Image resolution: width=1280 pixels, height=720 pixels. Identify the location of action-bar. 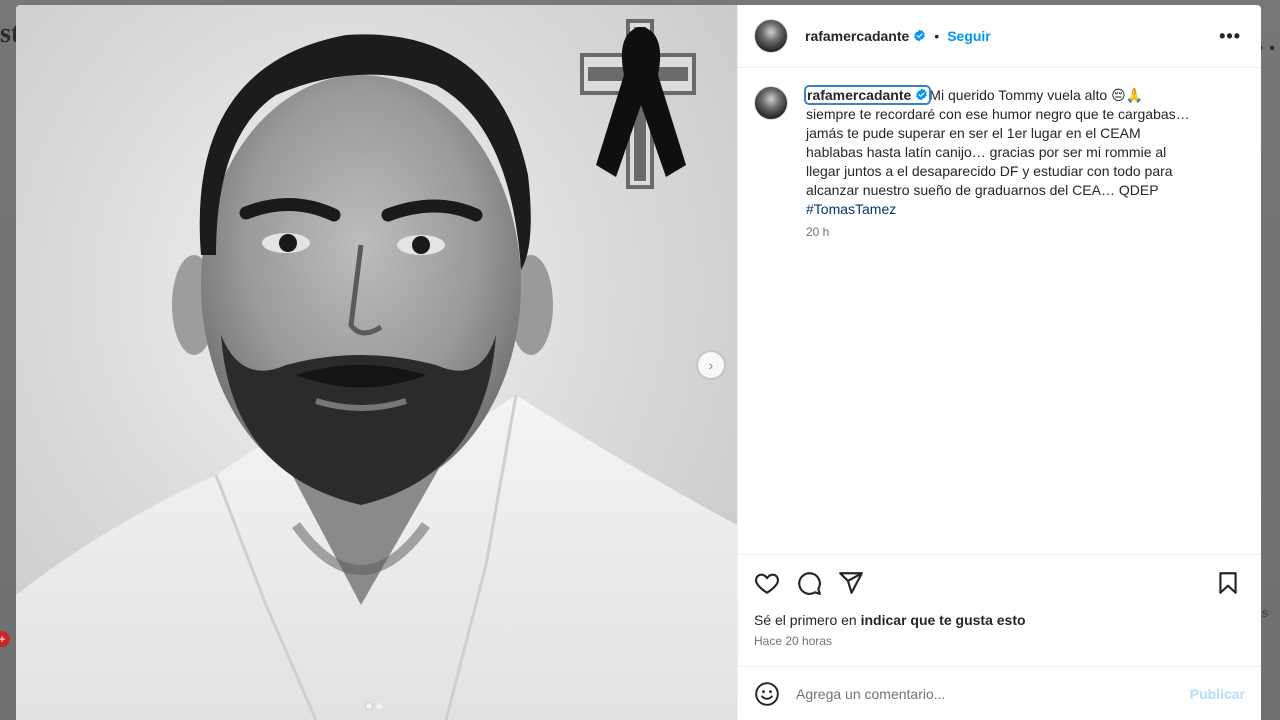
(999, 583).